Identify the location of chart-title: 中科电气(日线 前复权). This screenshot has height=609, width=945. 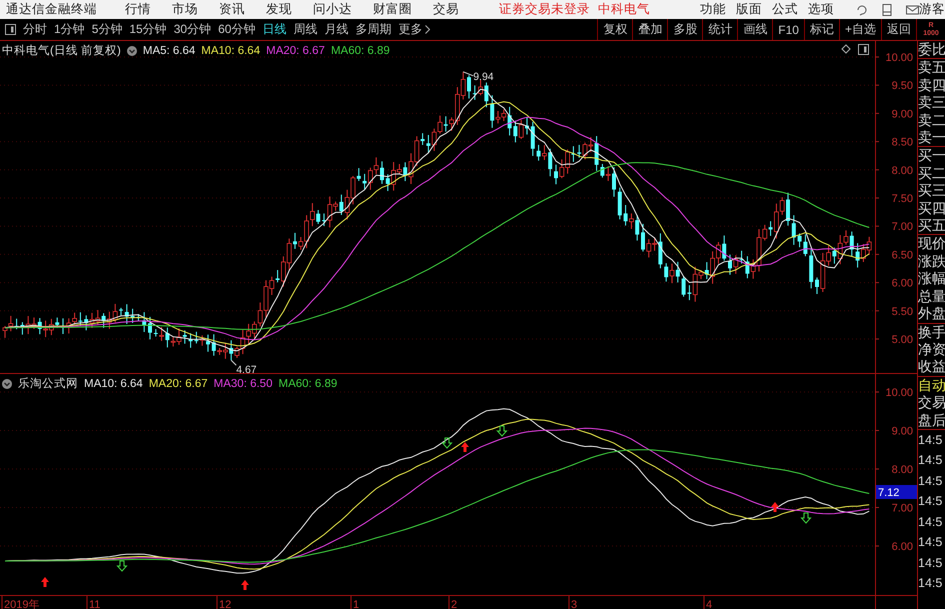
(61, 51).